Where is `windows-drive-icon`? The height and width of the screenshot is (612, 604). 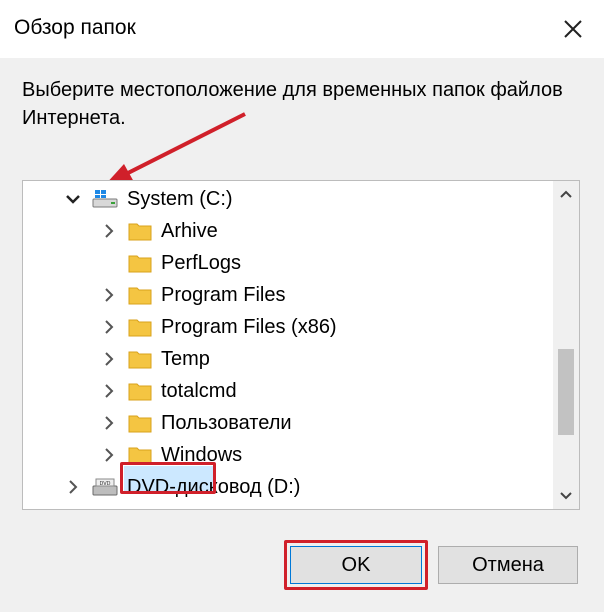 windows-drive-icon is located at coordinates (104, 199).